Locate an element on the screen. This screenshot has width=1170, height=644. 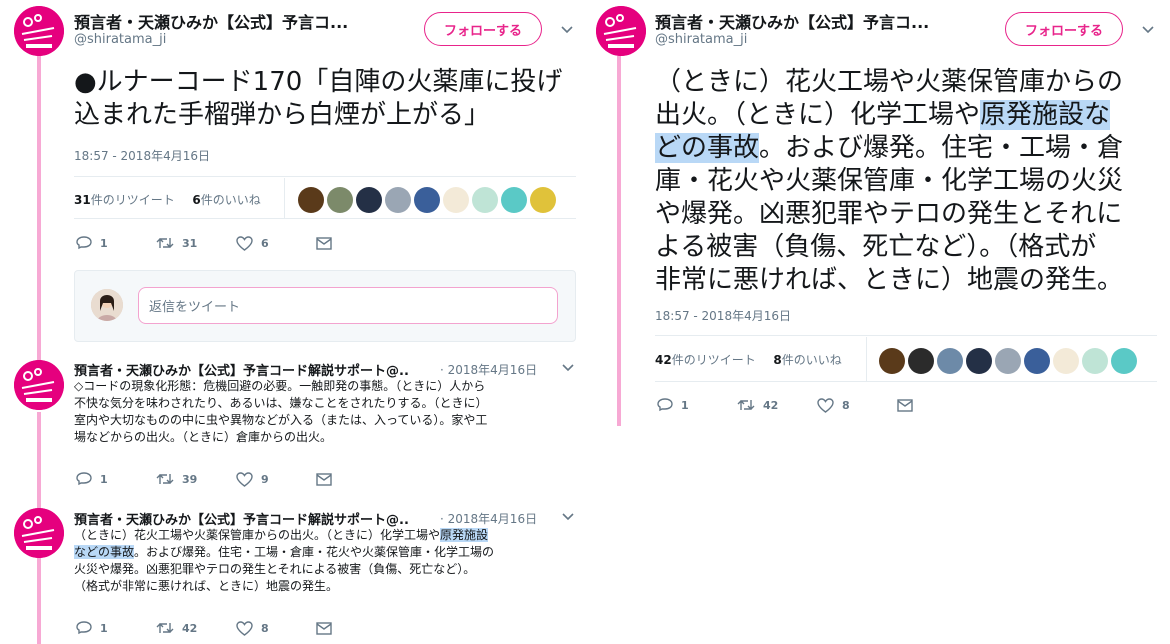
like-action: 9 is located at coordinates (252, 479).